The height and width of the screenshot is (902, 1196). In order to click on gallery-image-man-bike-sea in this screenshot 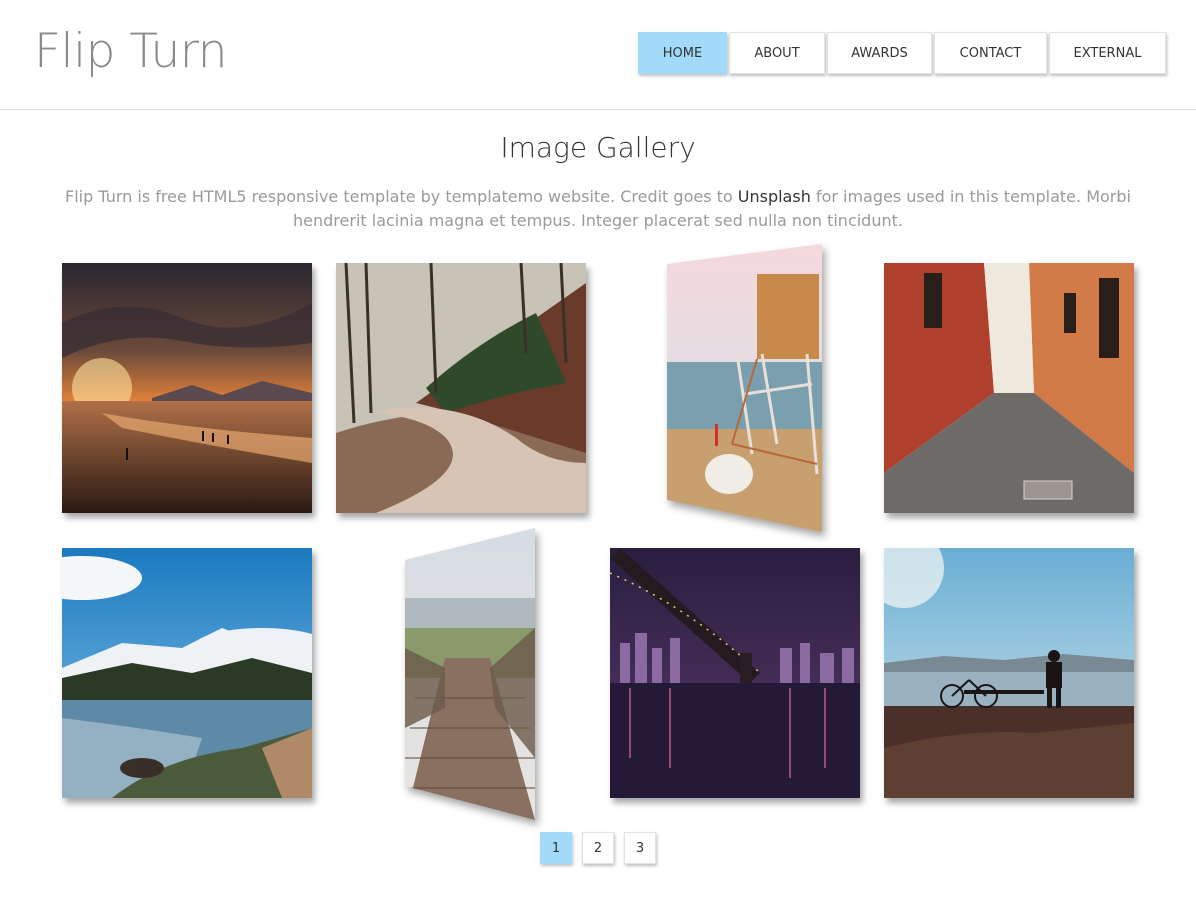, I will do `click(1009, 673)`.